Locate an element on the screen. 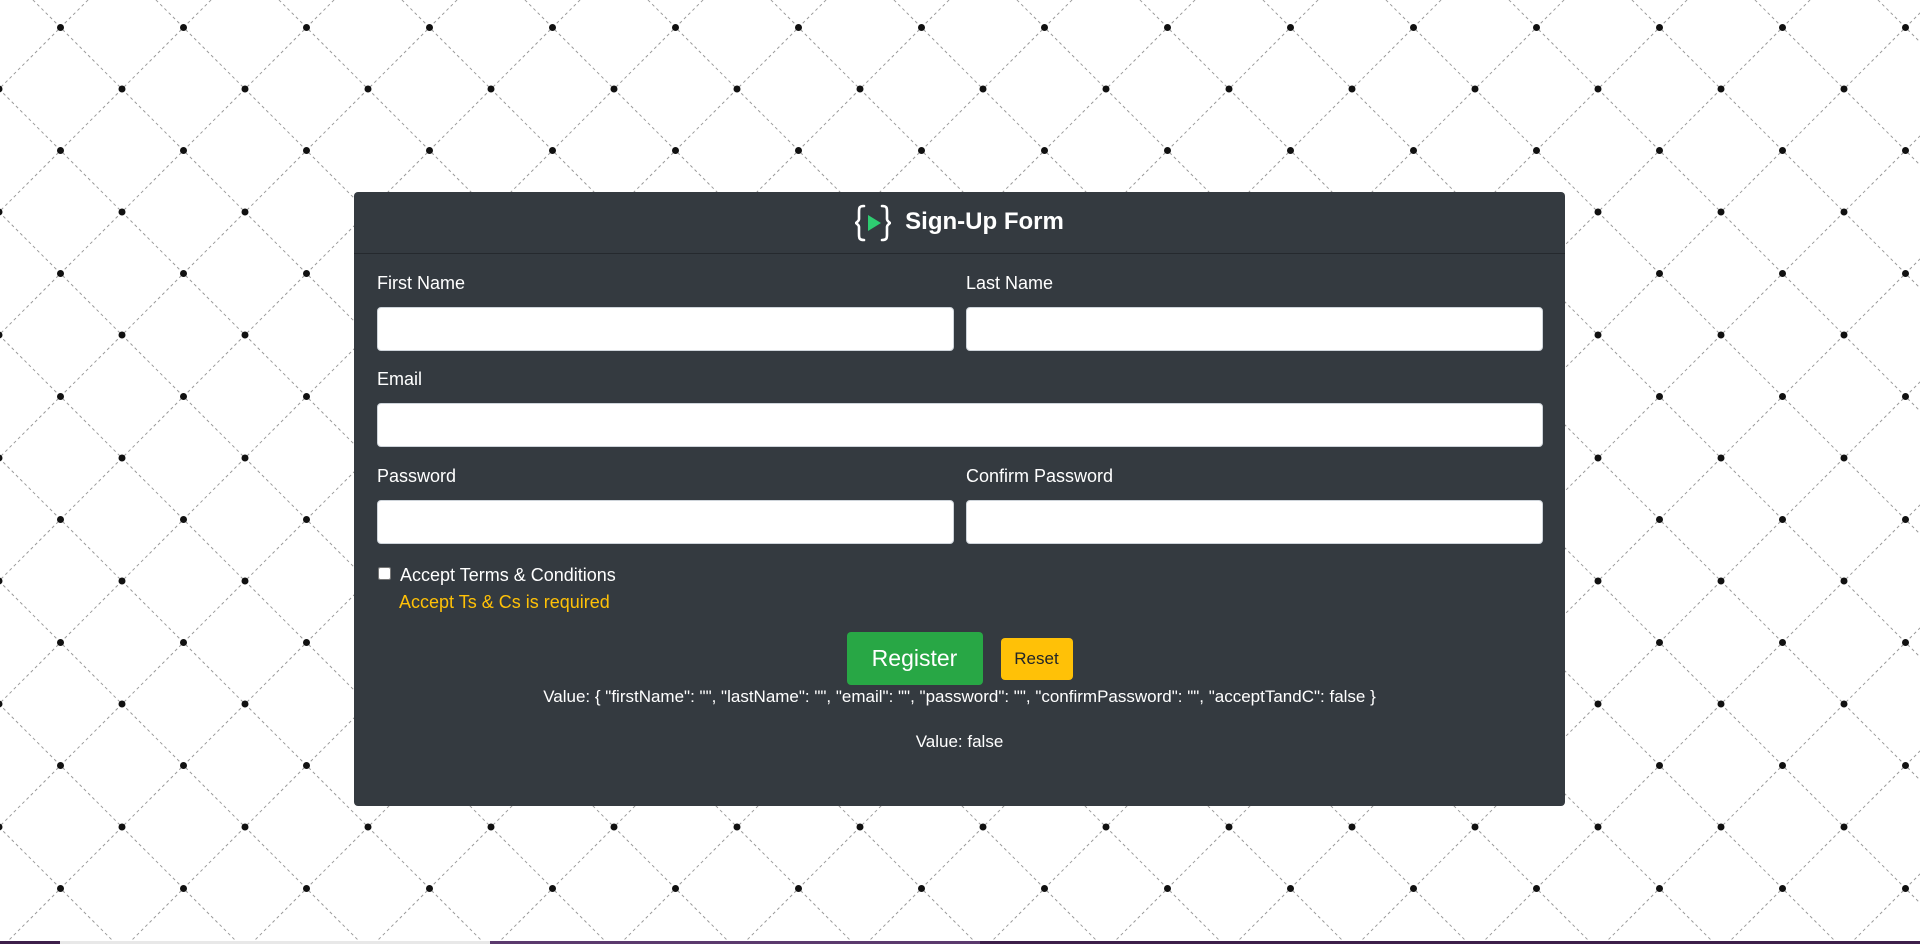 The height and width of the screenshot is (944, 1920). last-name-input is located at coordinates (1254, 329).